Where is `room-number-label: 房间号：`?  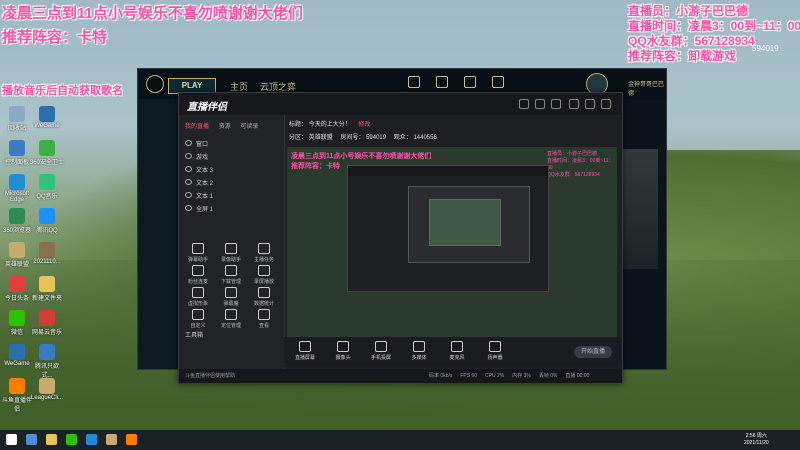
room-number-label: 房间号： is located at coordinates (352, 138).